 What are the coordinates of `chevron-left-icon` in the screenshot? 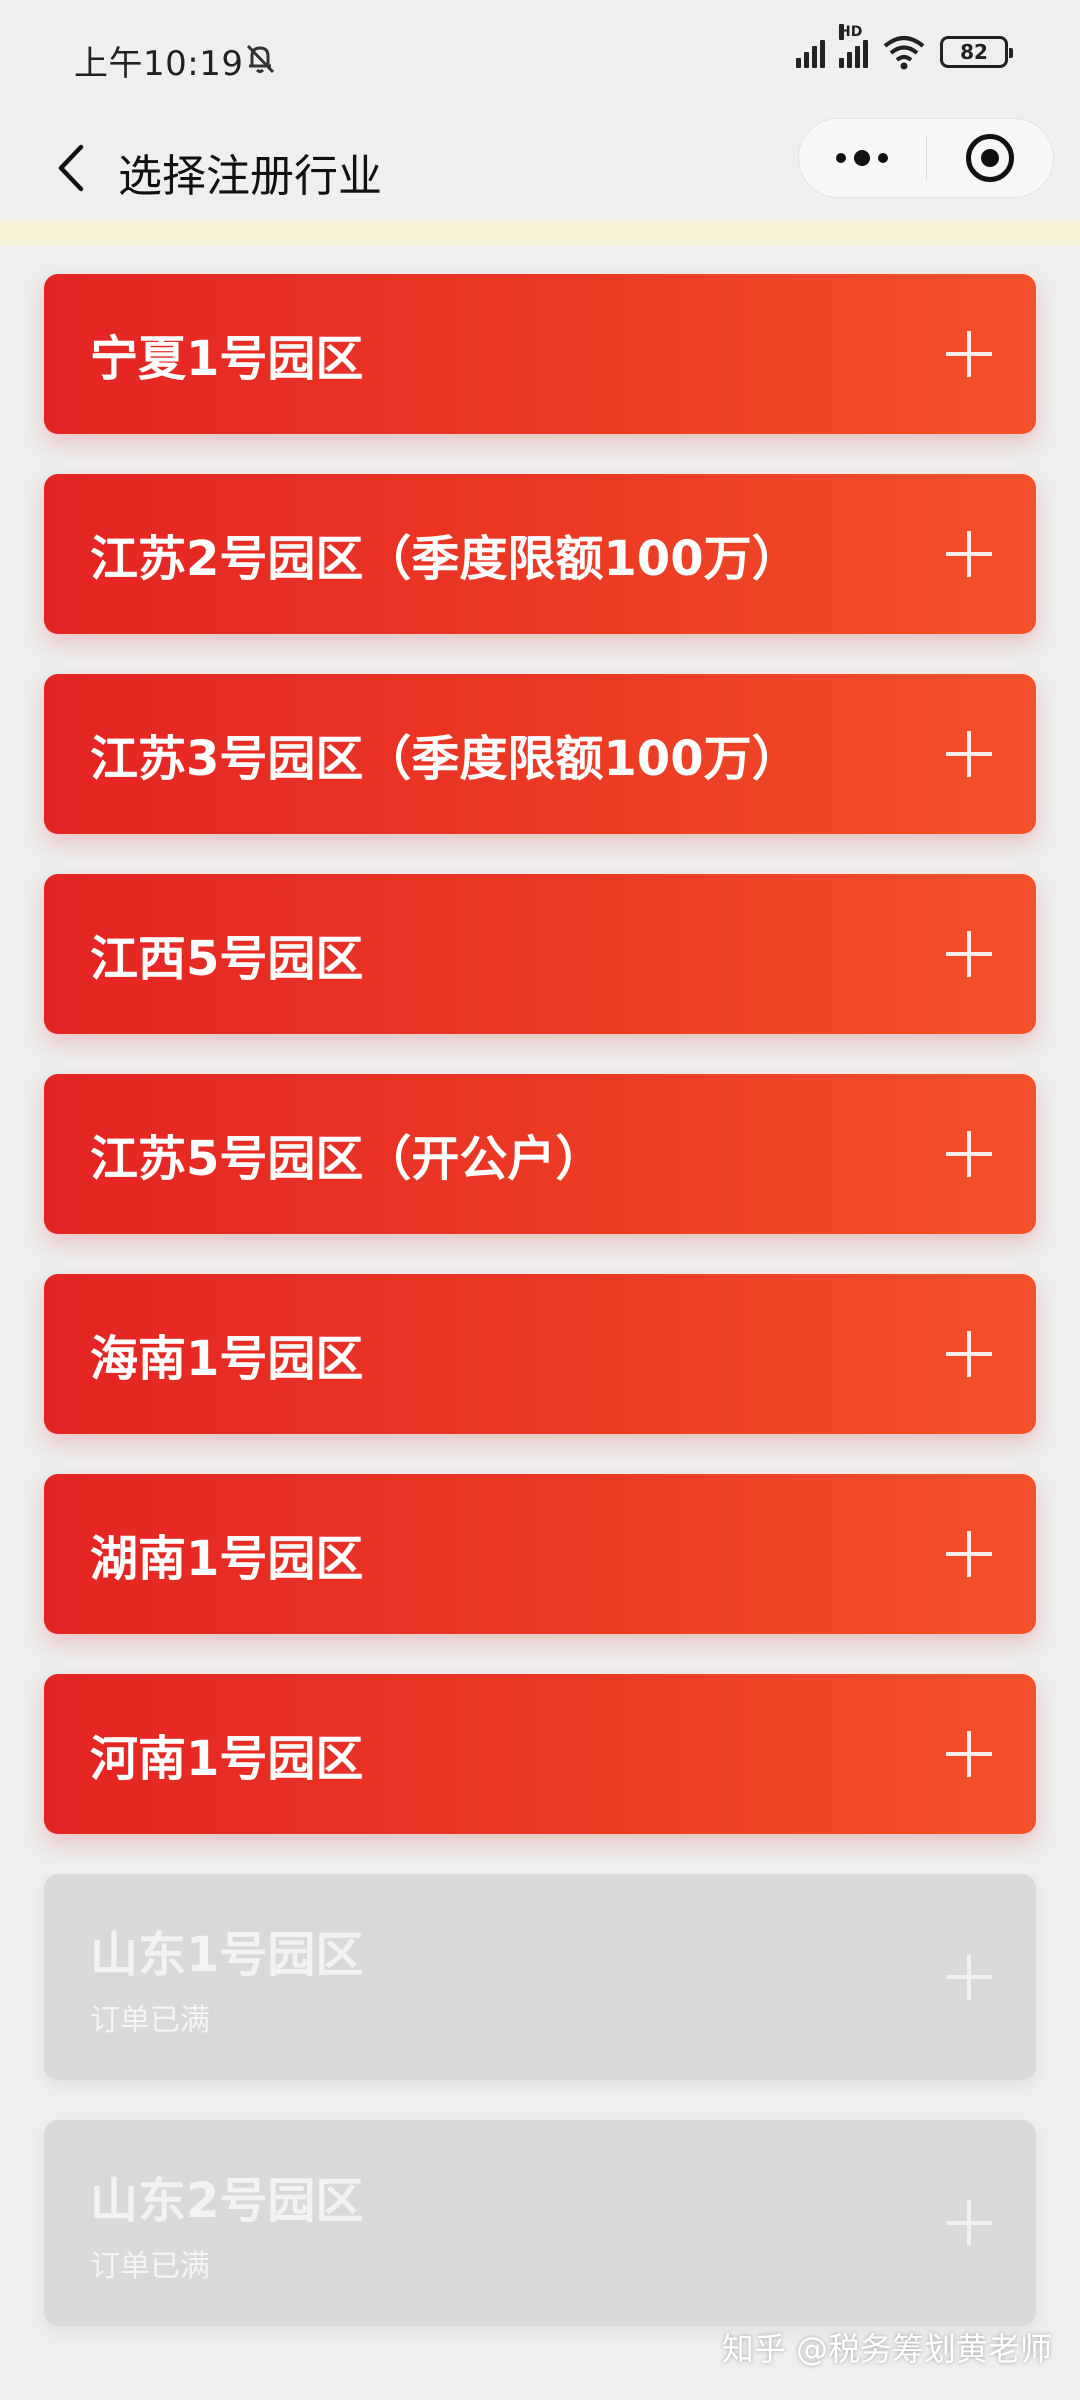 It's located at (71, 168).